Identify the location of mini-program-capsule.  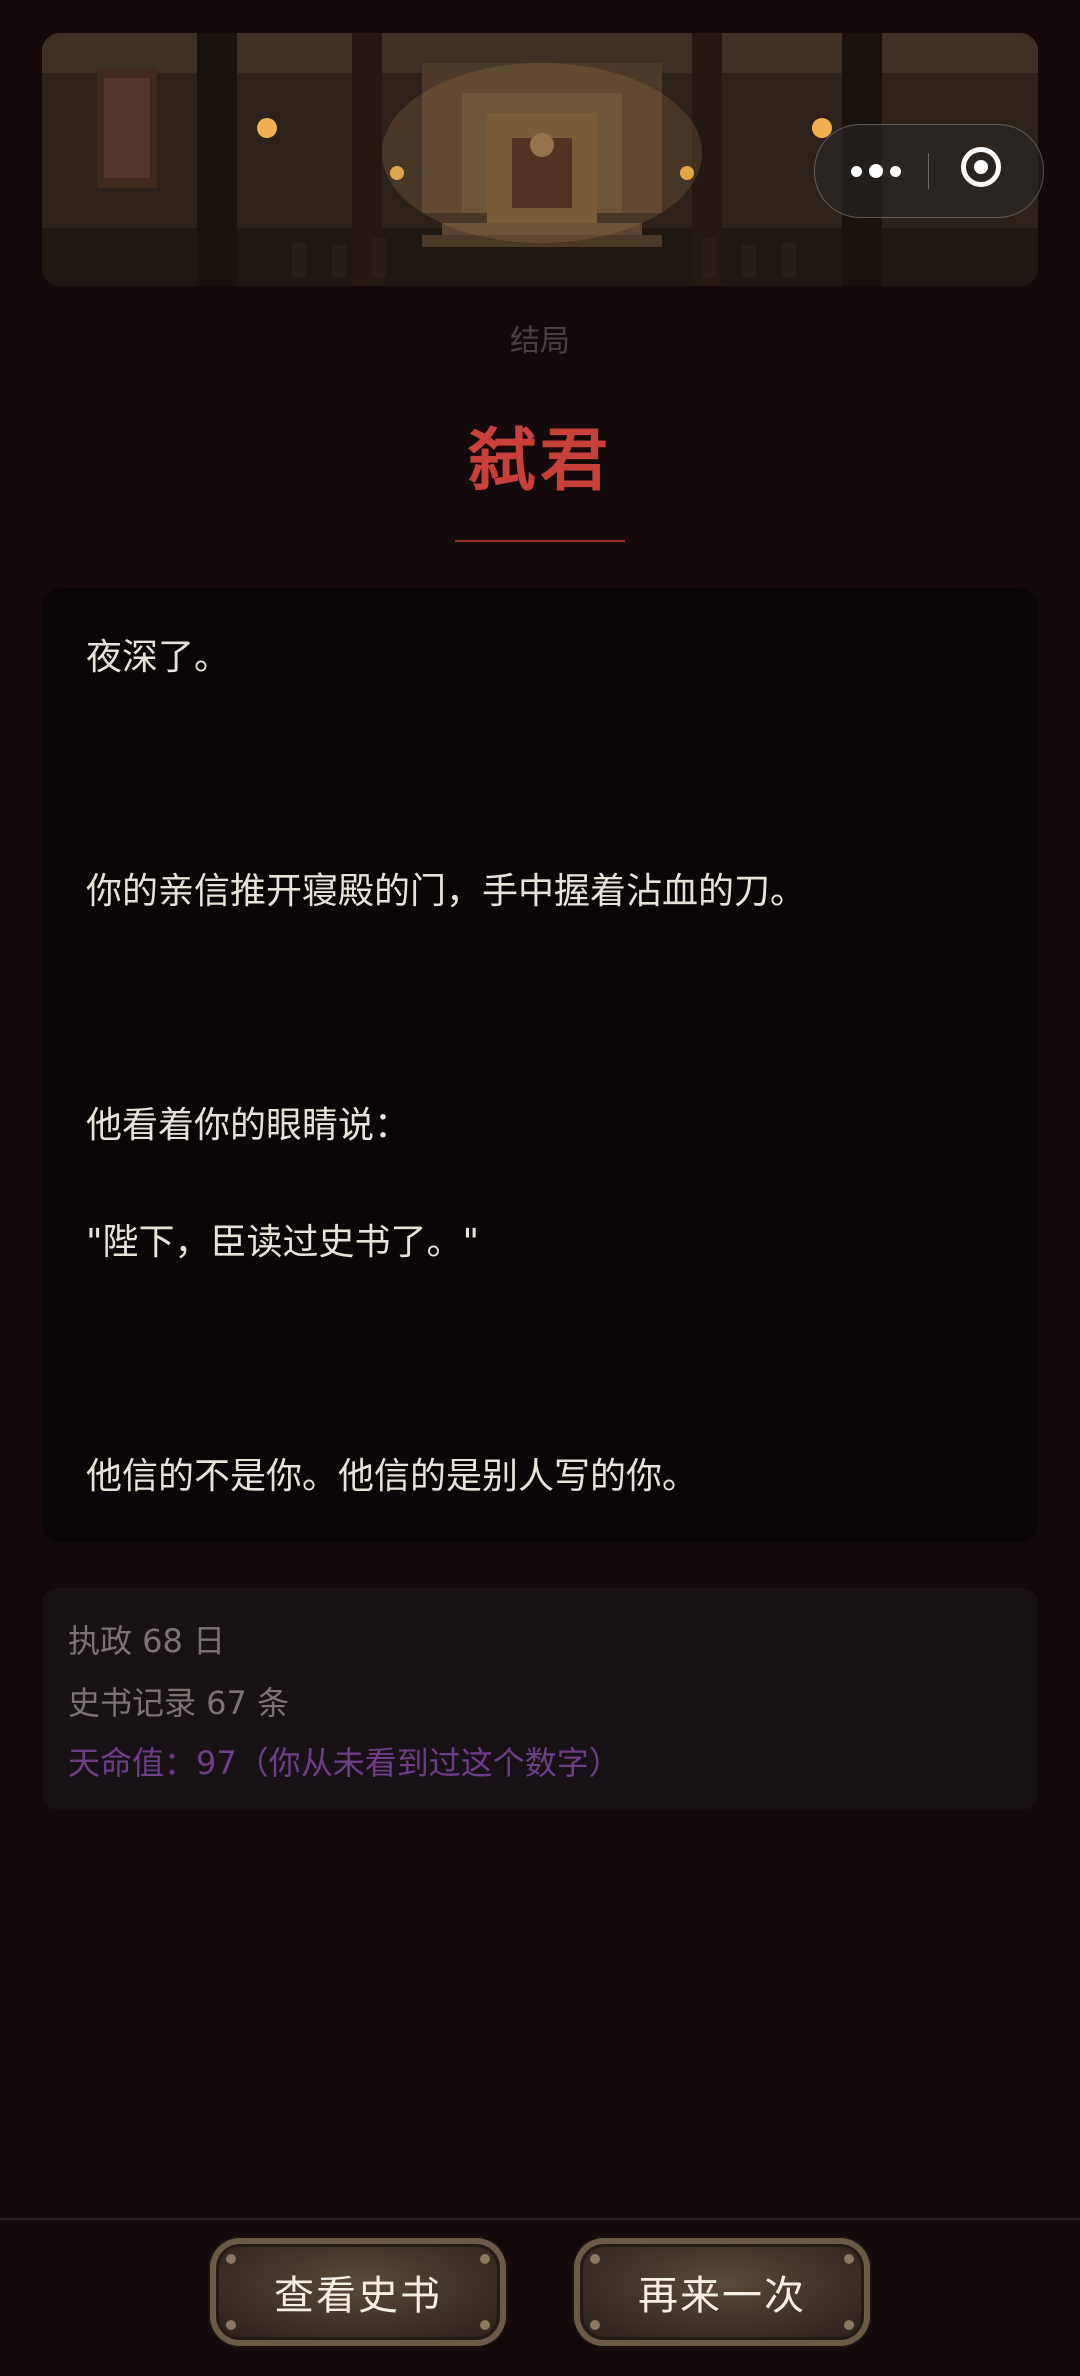
(929, 171).